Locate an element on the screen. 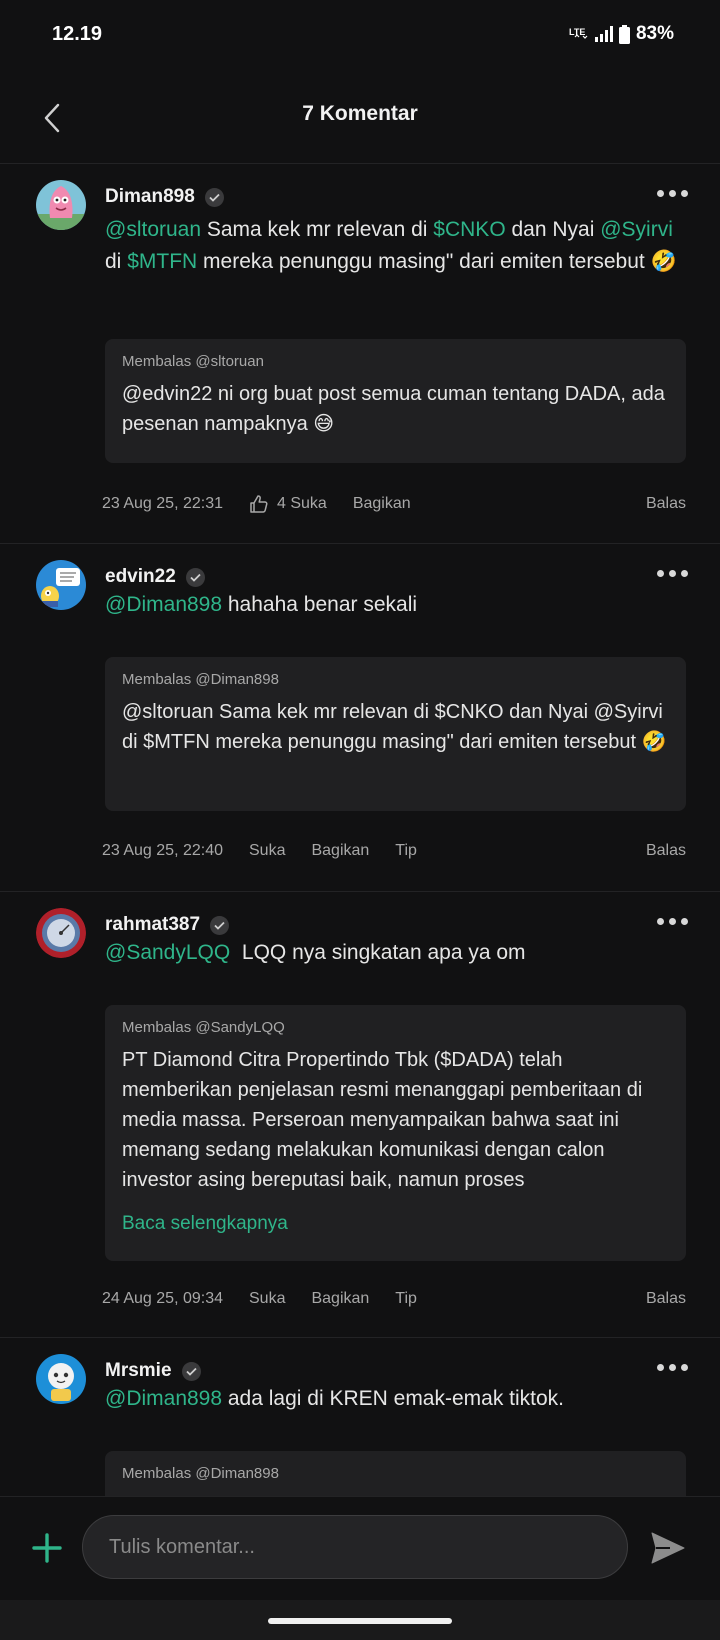 Image resolution: width=720 pixels, height=1640 pixels. home-indicator is located at coordinates (360, 1621).